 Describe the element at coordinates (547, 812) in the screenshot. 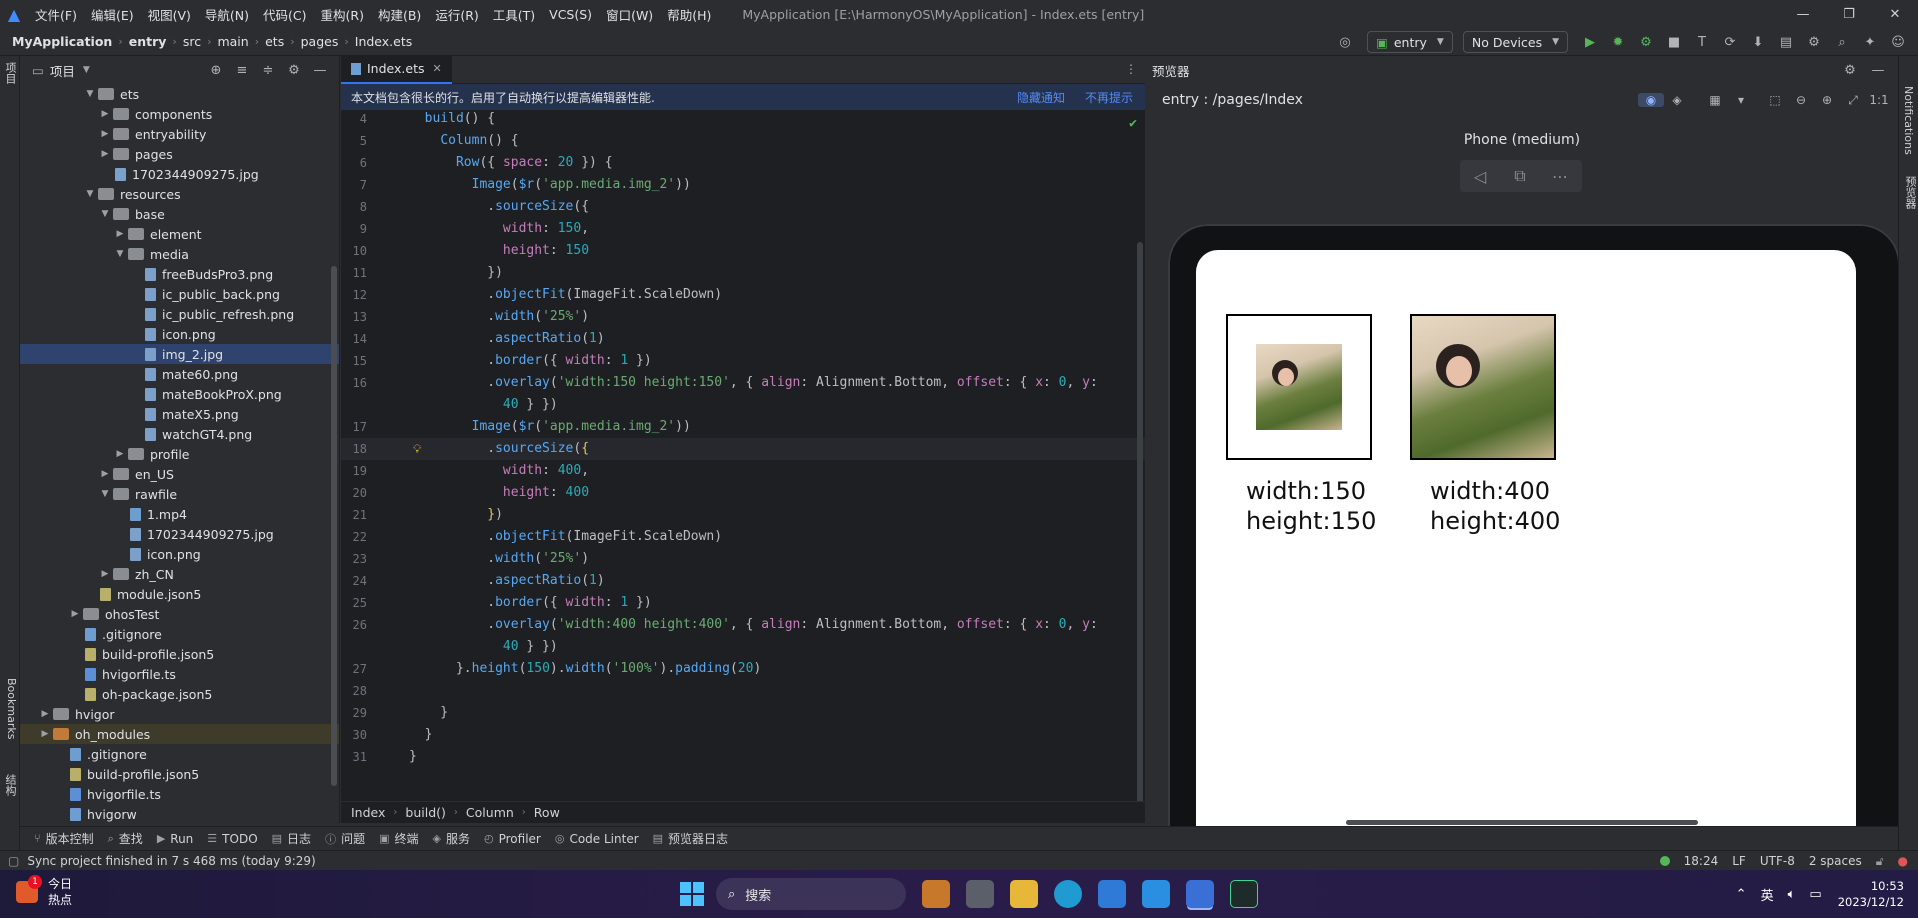

I see `code-breadcrumb-item: Row` at that location.